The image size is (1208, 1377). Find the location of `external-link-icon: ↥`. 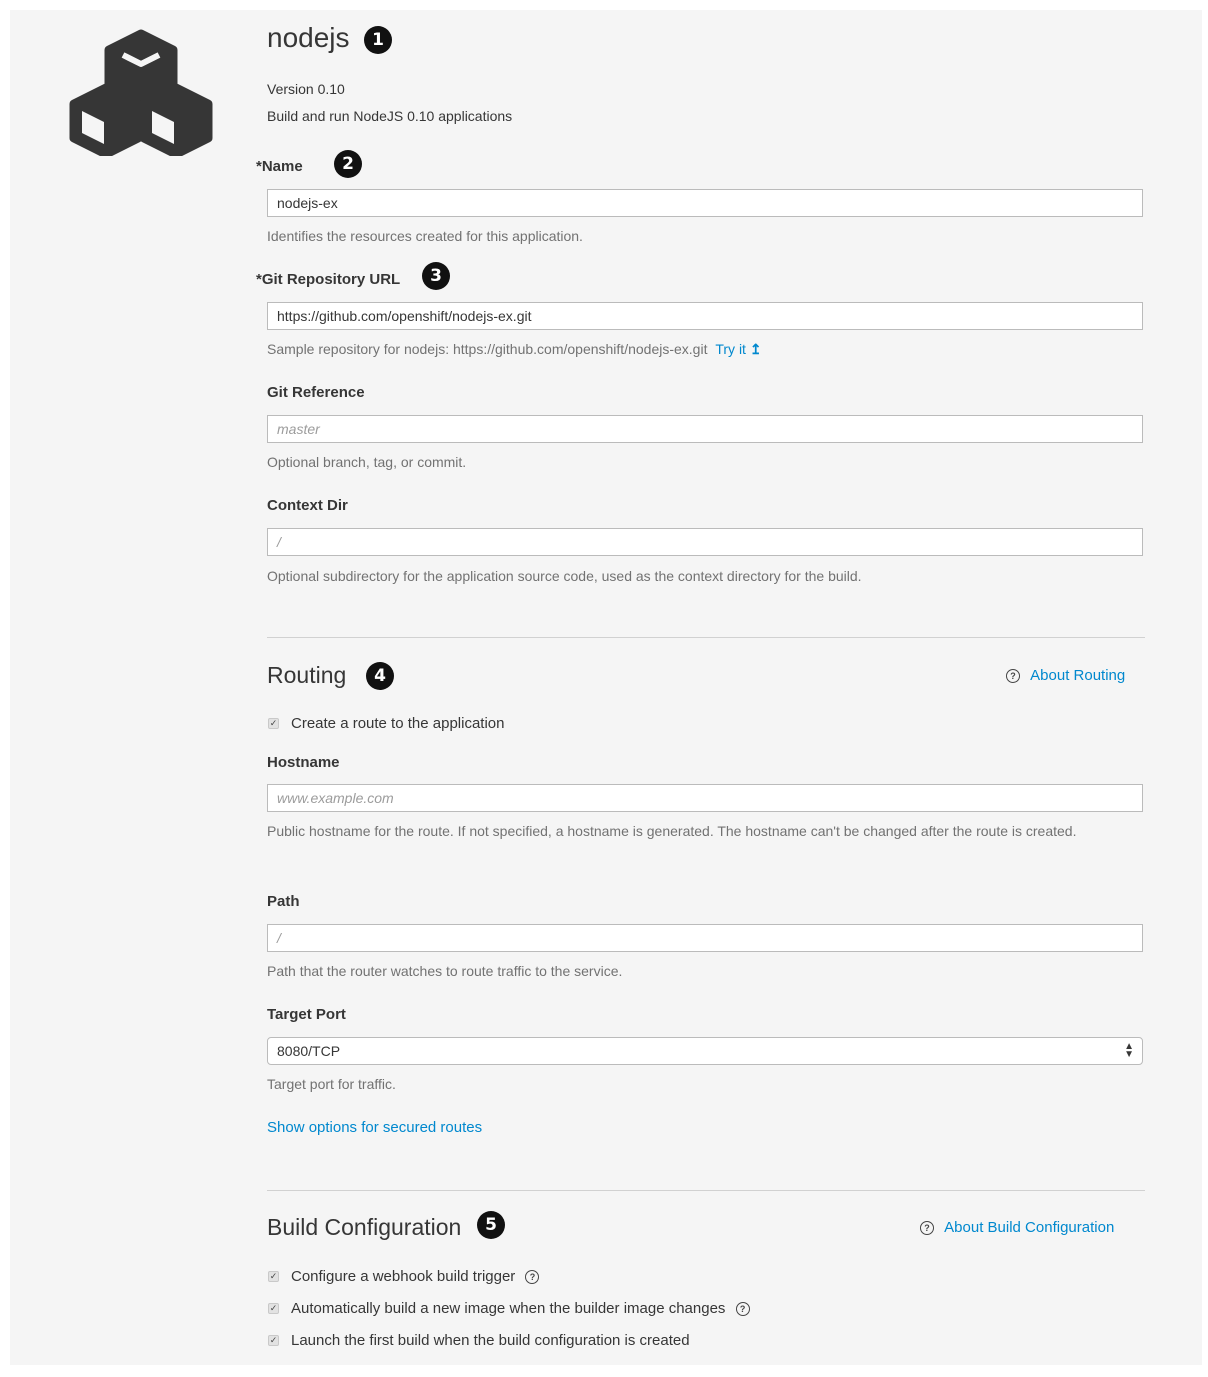

external-link-icon: ↥ is located at coordinates (755, 349).